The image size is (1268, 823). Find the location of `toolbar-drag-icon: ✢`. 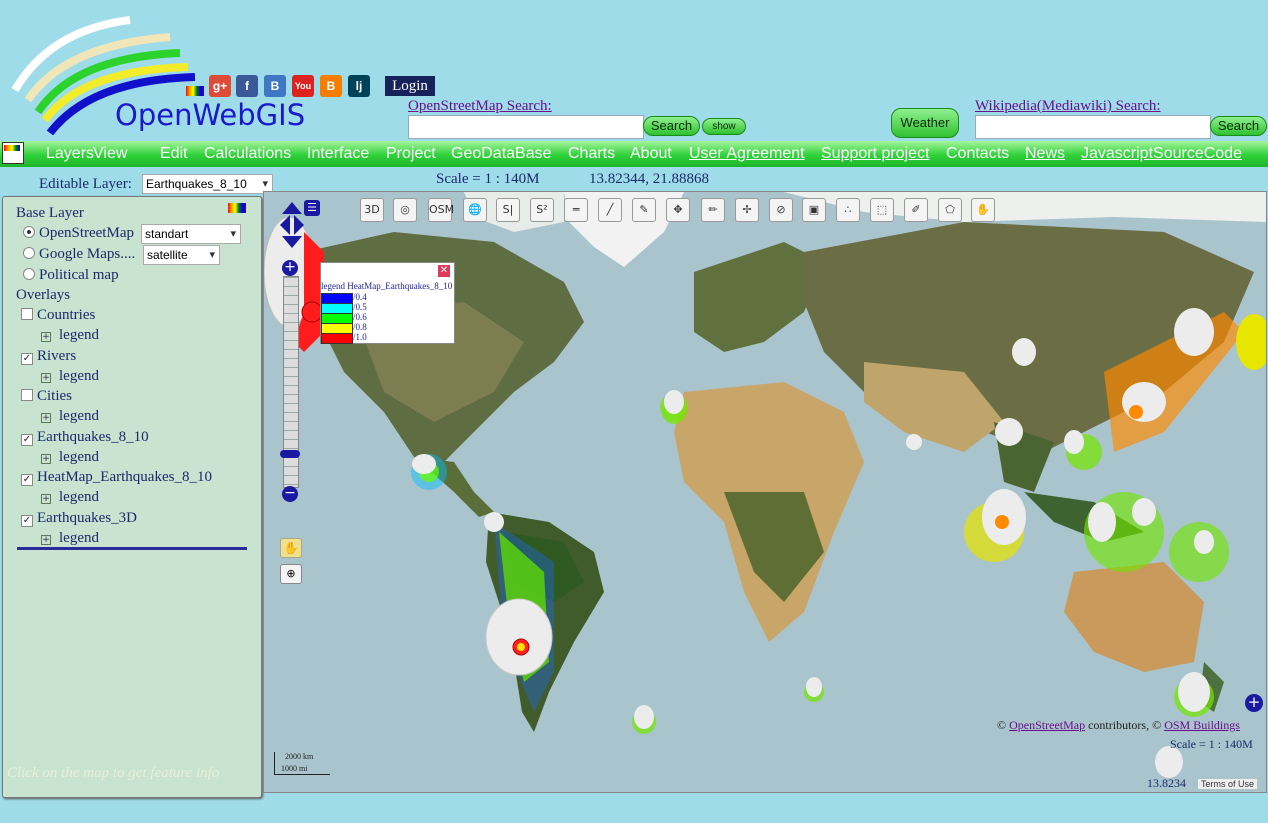

toolbar-drag-icon: ✢ is located at coordinates (747, 210).